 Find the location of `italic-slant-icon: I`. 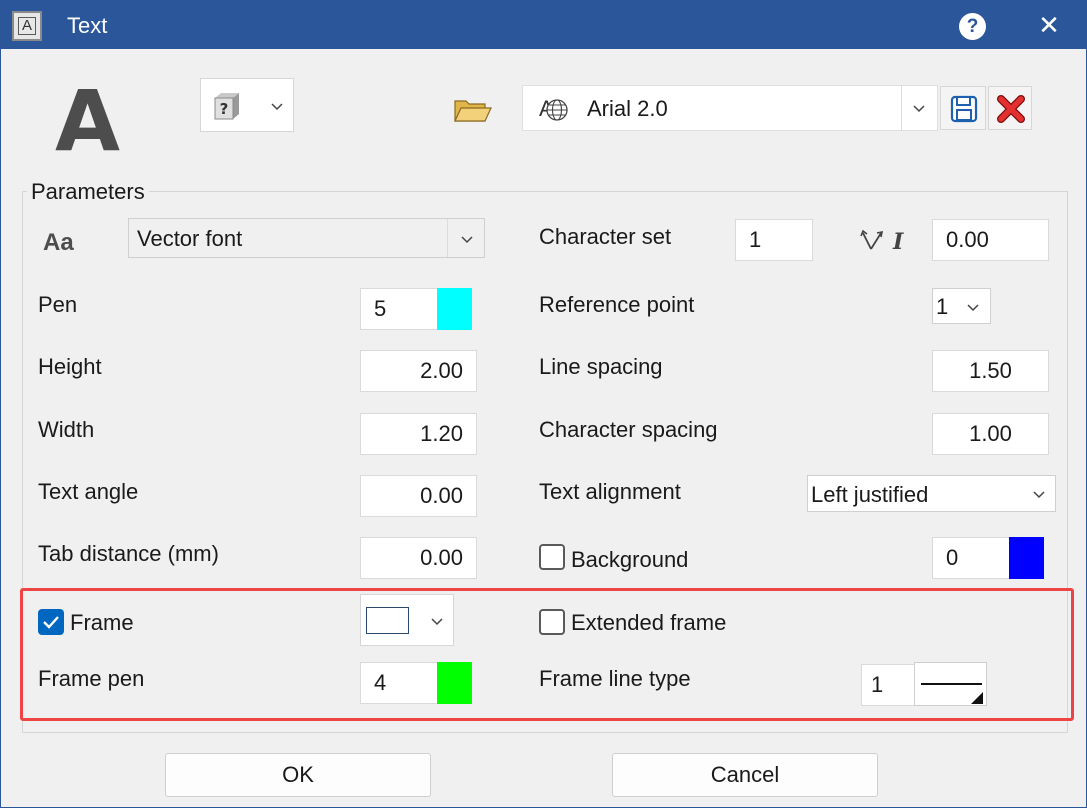

italic-slant-icon: I is located at coordinates (882, 241).